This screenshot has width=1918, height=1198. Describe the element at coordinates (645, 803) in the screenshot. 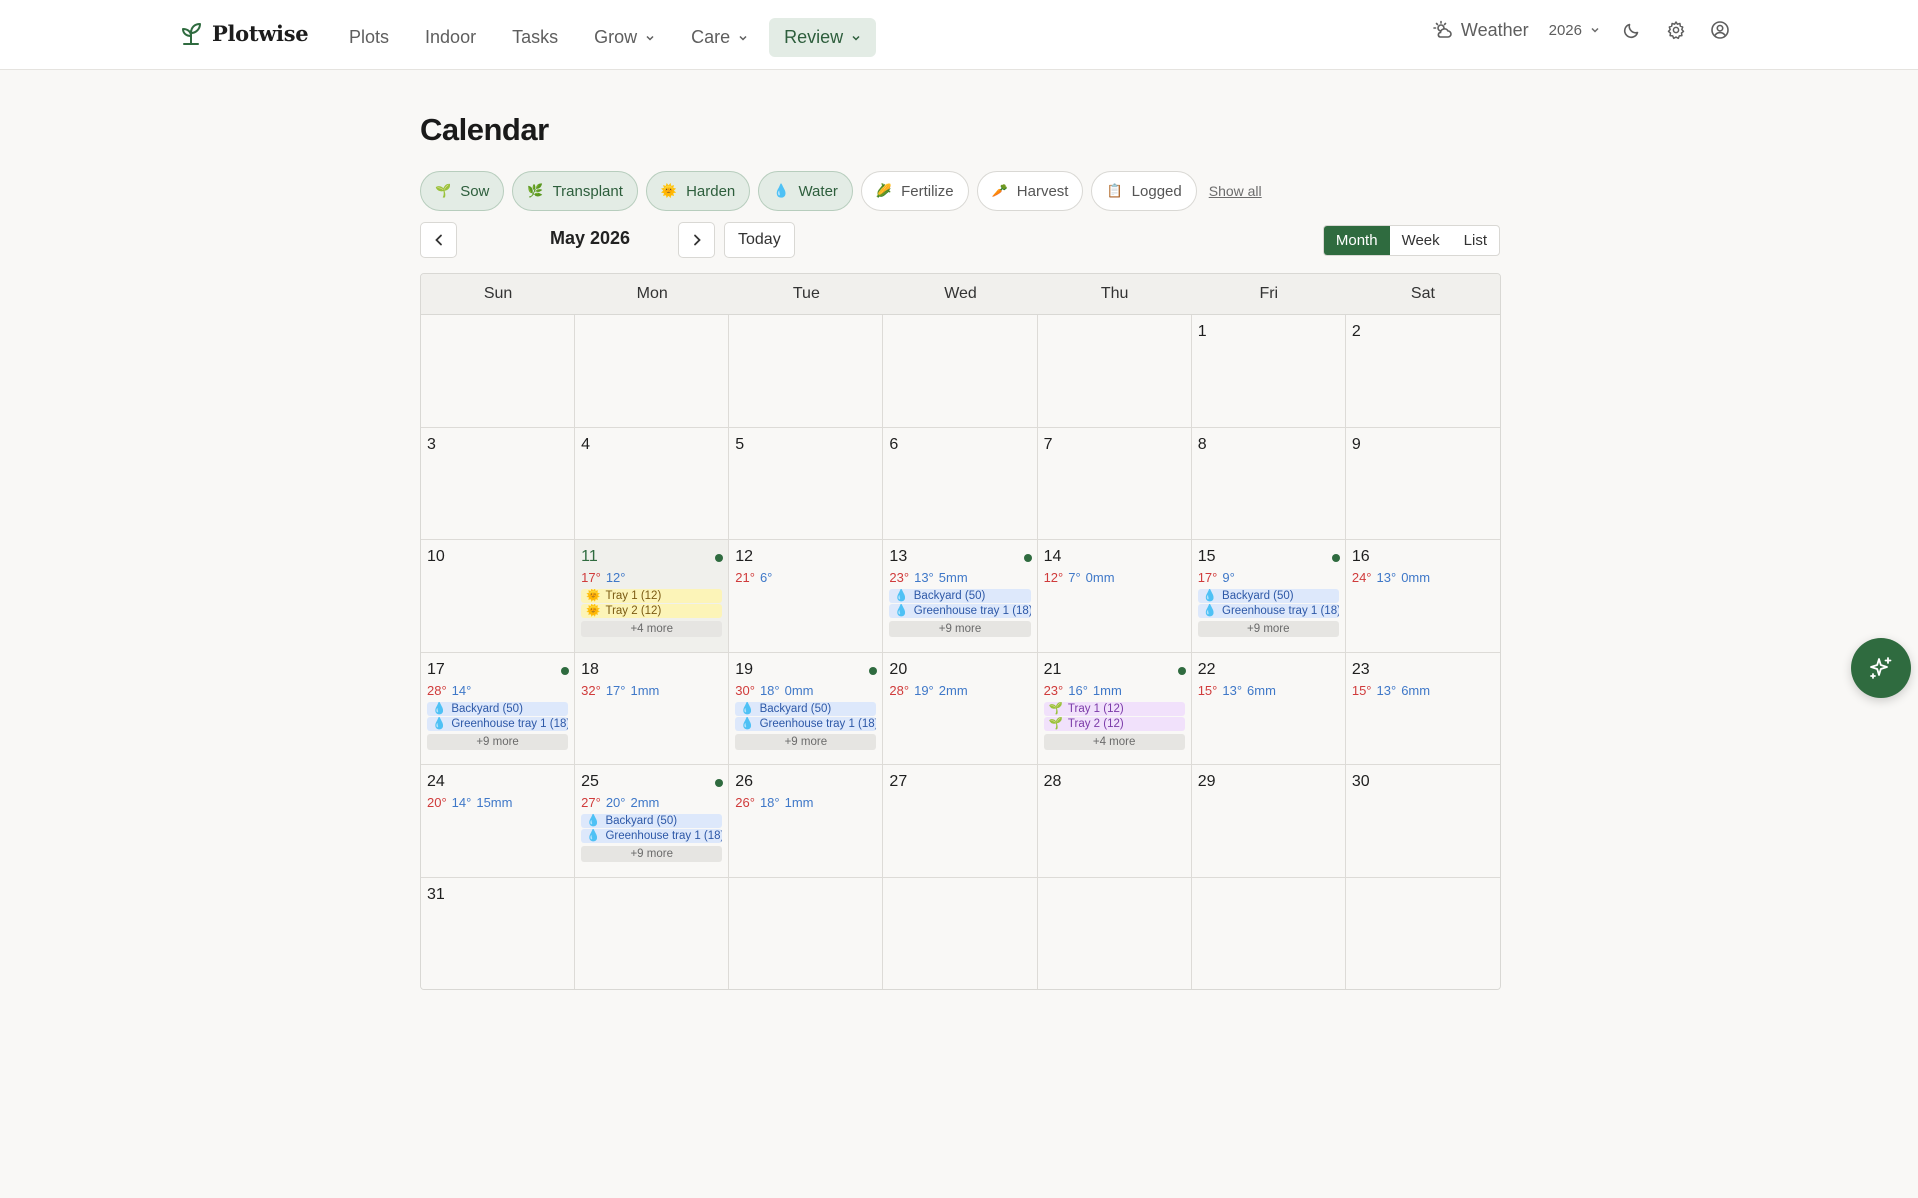

I see `rainfall: 2mm` at that location.